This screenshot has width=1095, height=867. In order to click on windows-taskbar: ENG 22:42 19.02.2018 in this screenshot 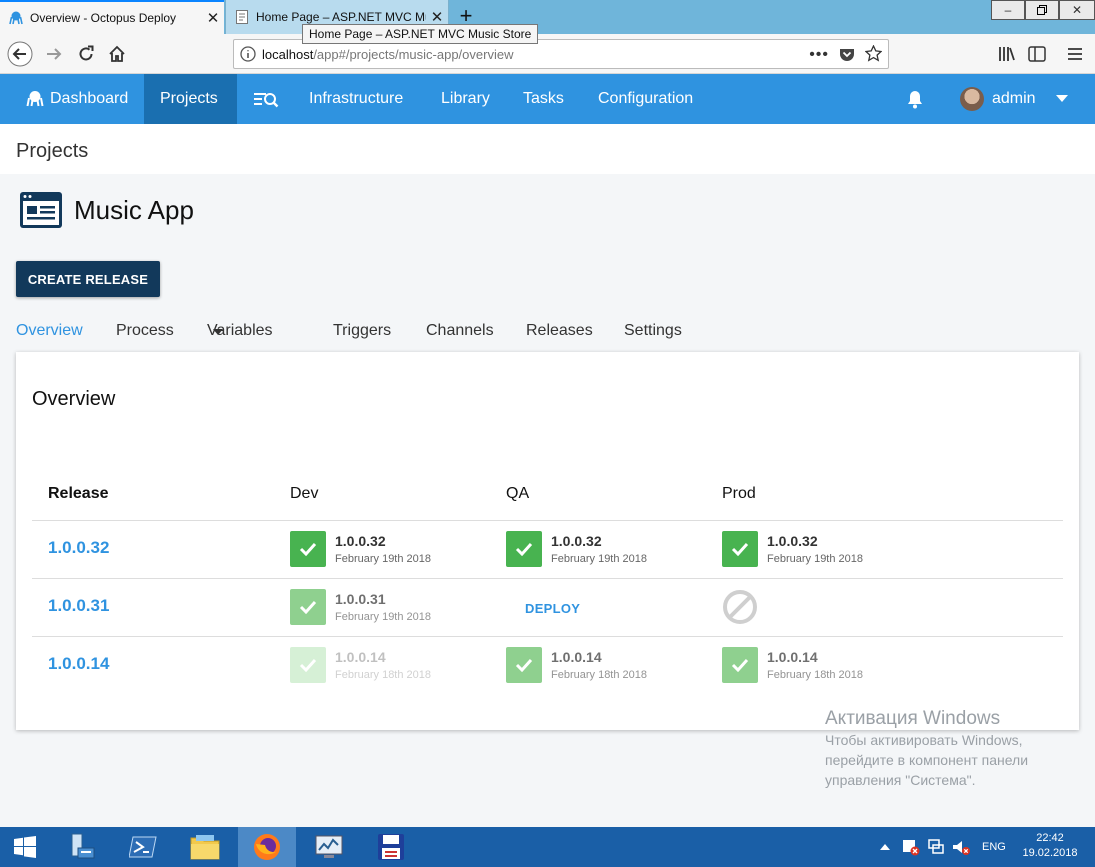, I will do `click(547, 847)`.